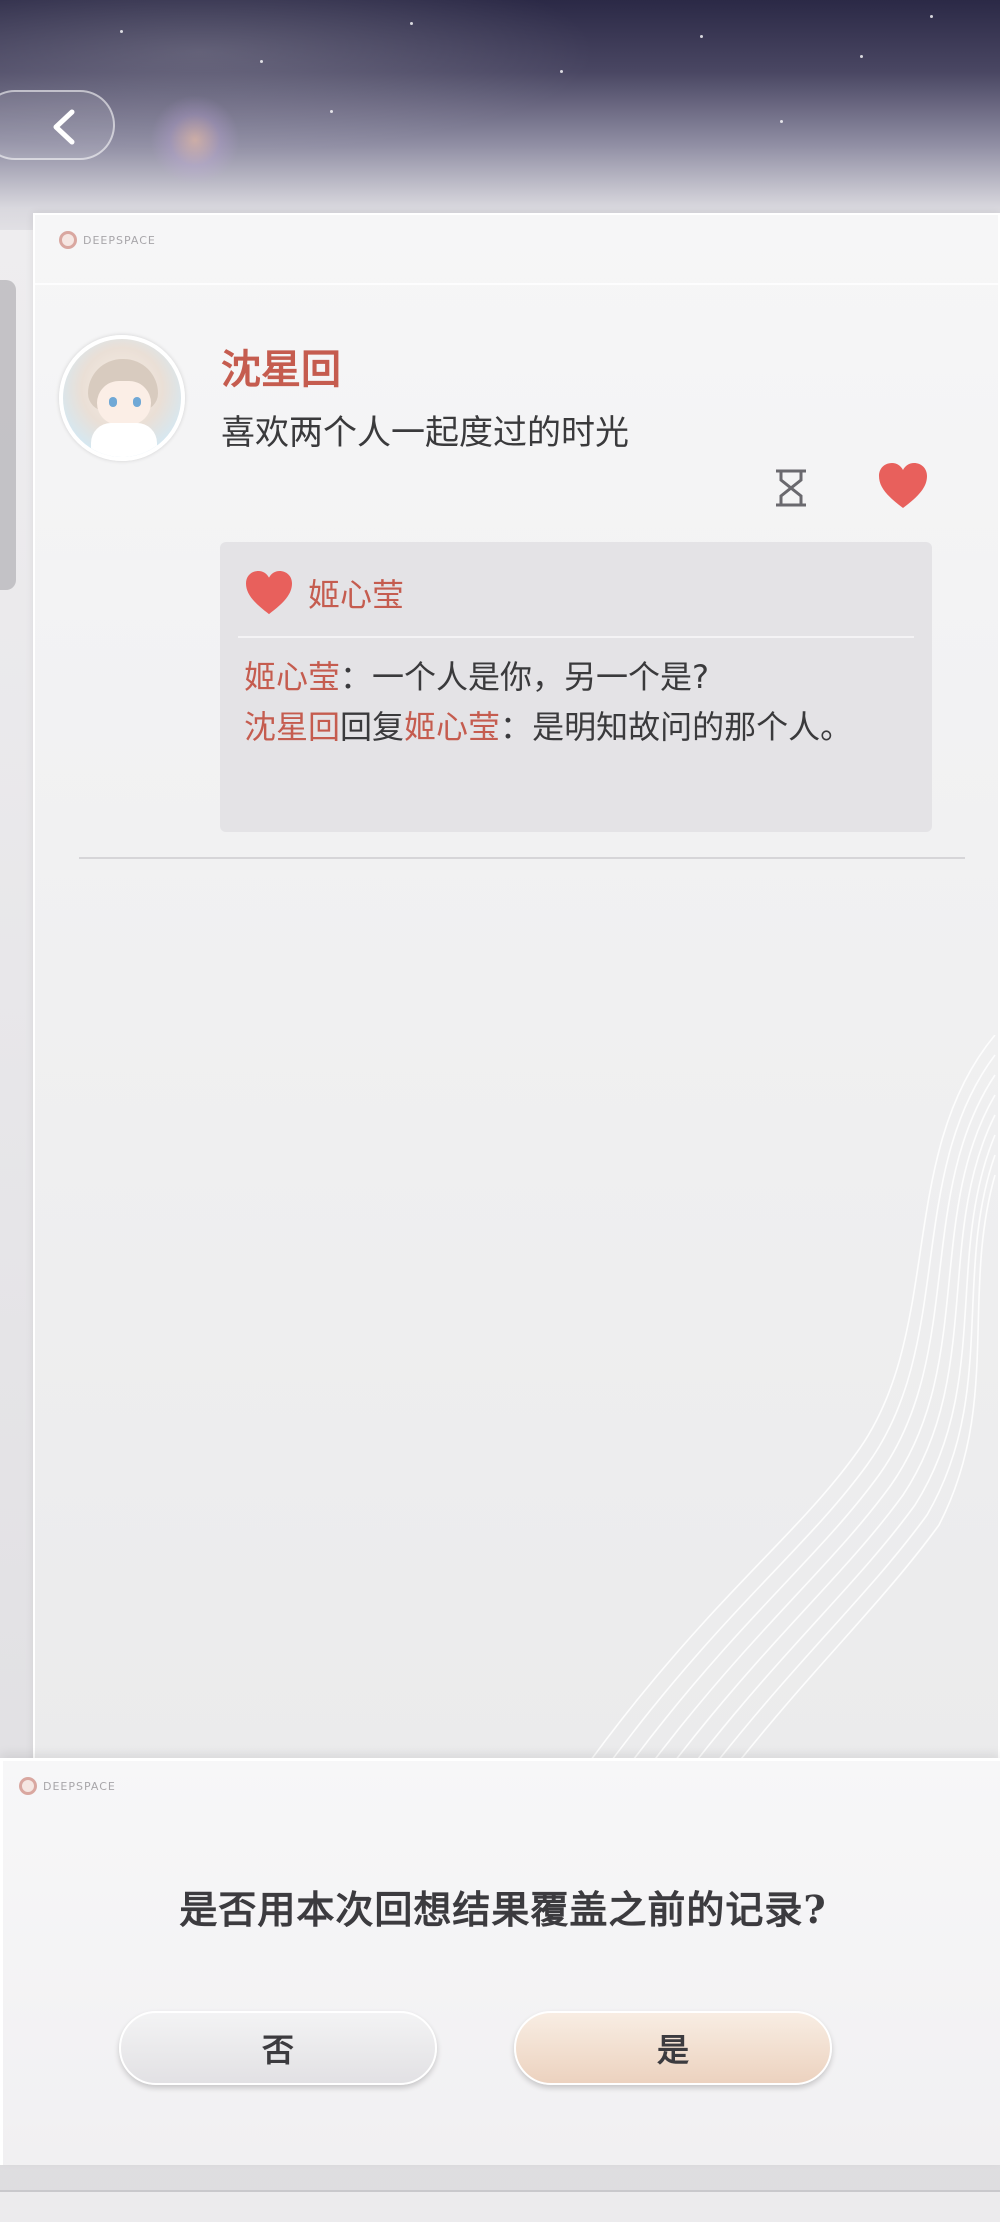 This screenshot has height=2222, width=1000. I want to click on back-button, so click(57, 125).